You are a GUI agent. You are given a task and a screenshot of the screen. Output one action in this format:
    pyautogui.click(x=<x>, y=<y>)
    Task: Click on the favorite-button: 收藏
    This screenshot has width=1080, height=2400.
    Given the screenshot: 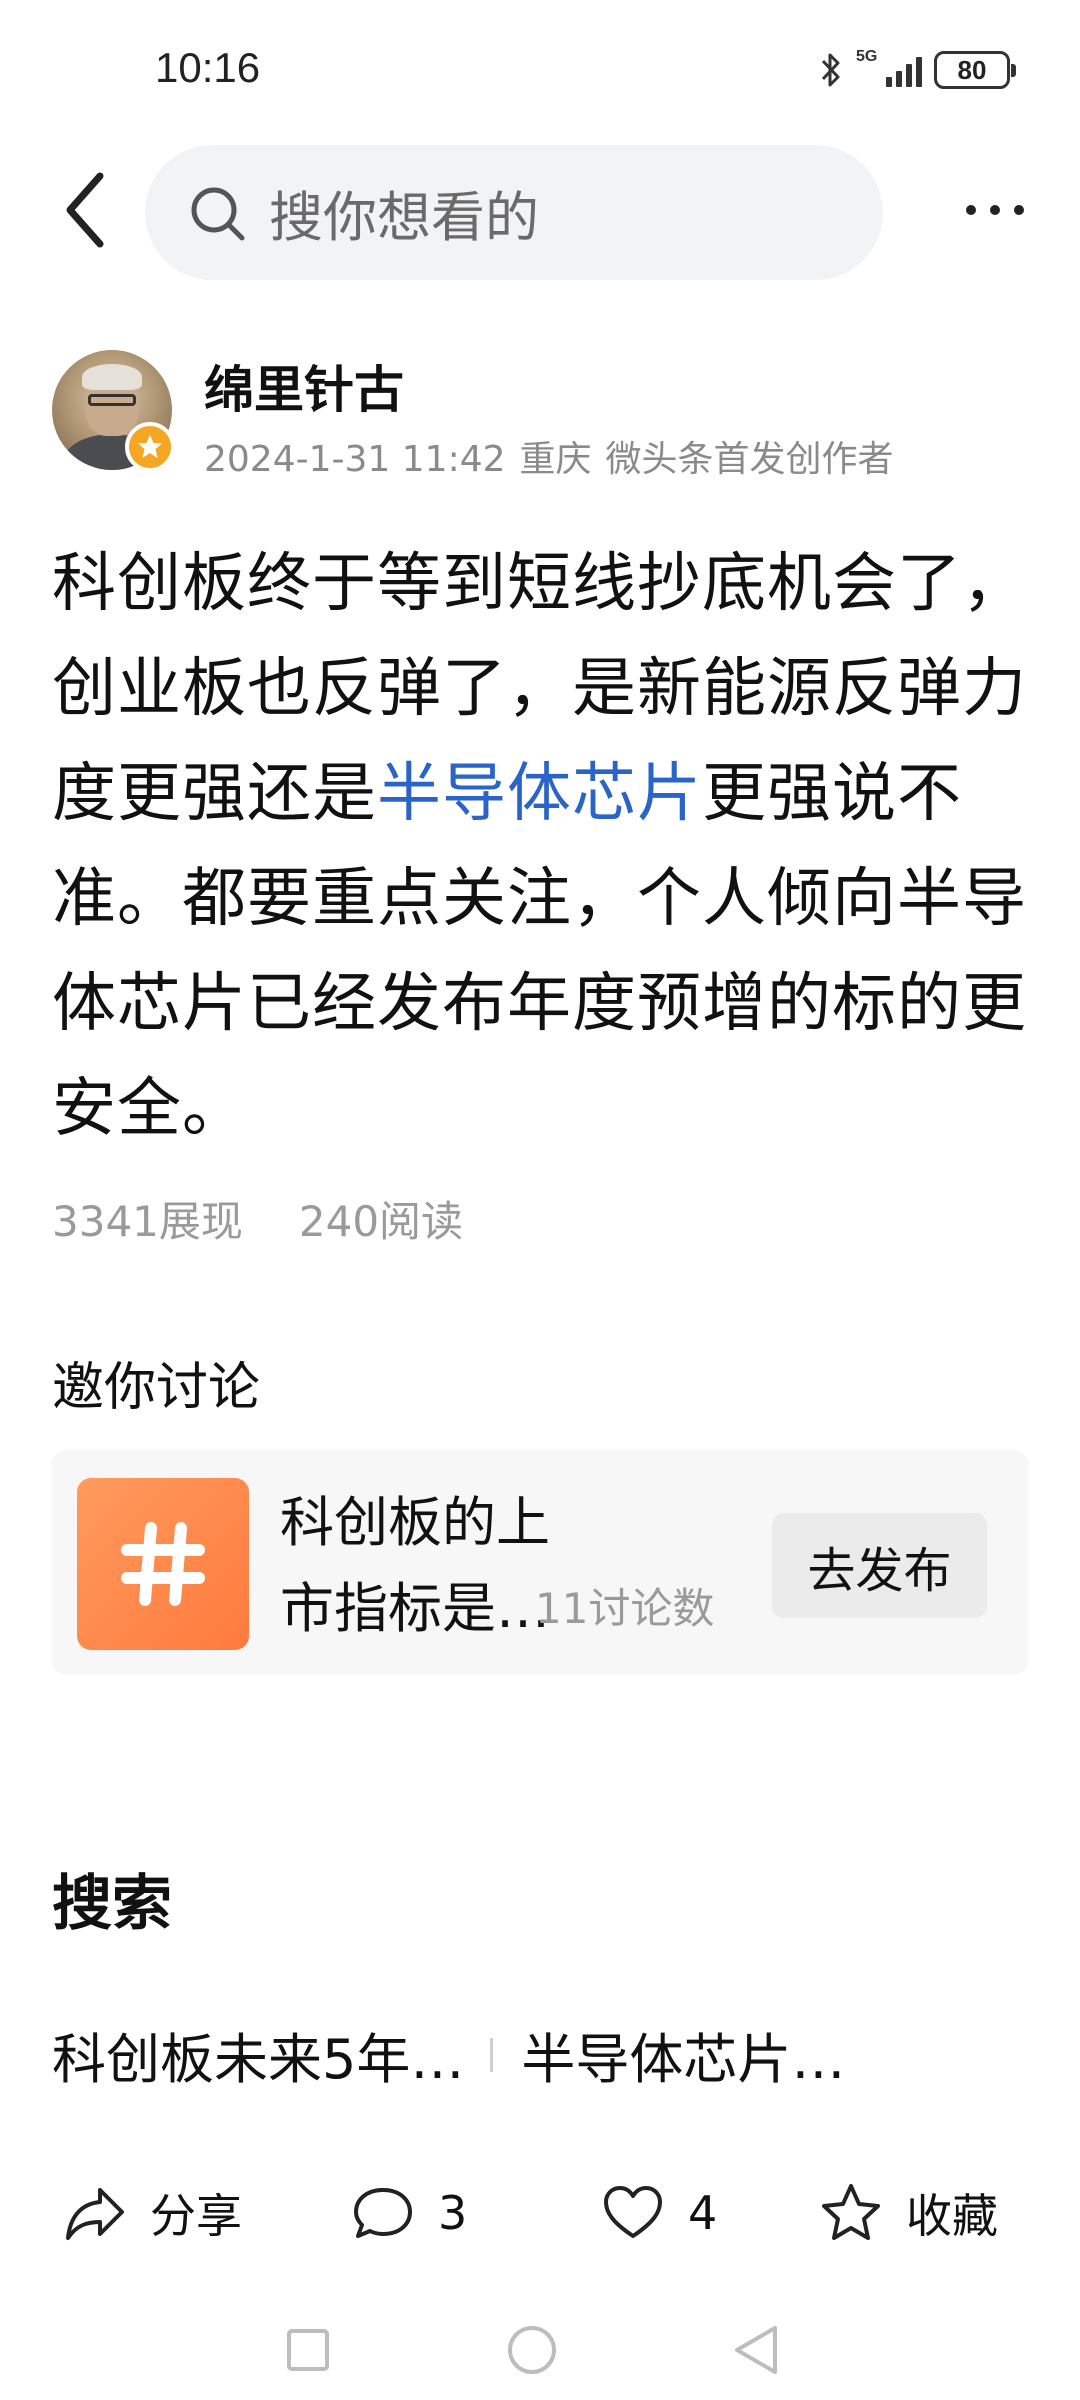 What is the action you would take?
    pyautogui.click(x=908, y=2213)
    